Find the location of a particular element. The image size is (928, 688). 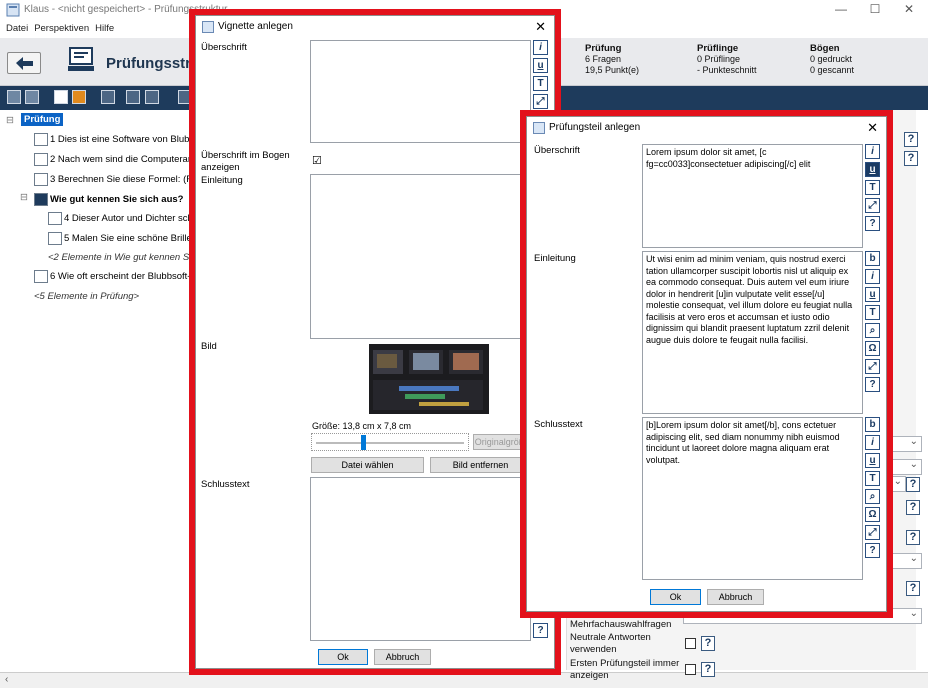

add-group-icon is located at coordinates (79, 97).